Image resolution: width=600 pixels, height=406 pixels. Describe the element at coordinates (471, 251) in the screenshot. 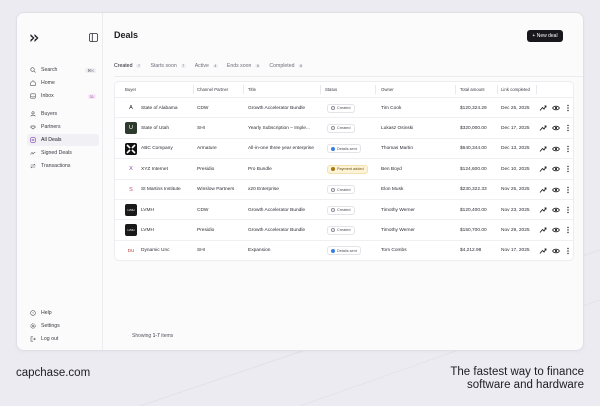

I see `total-amount: $4,212.98` at that location.